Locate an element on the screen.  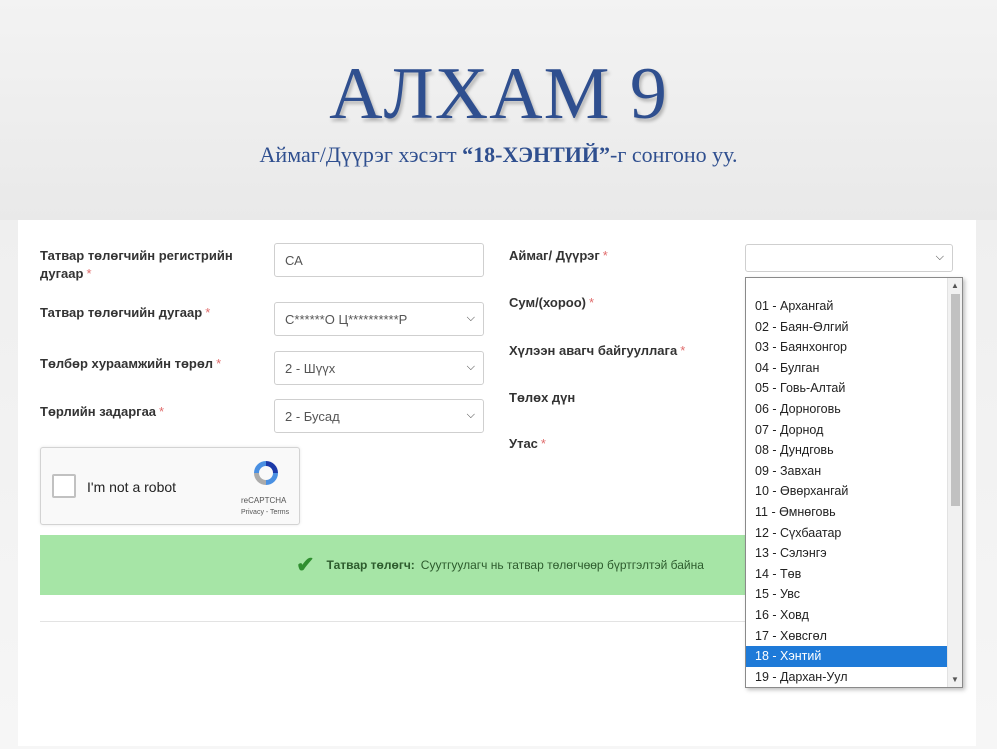
district-label: Аймаг/ Дүүрэг * is located at coordinates (558, 256).